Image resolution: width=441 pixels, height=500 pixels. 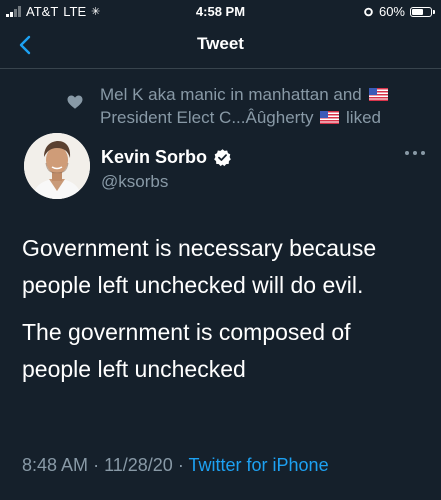 I want to click on author-handle: @ksorbs, so click(x=134, y=182).